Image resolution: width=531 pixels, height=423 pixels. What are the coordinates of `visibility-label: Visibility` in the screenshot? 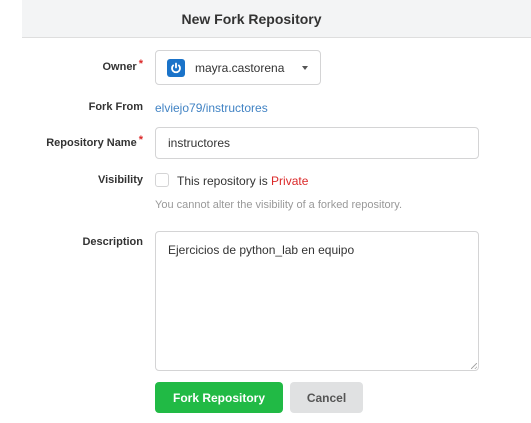 It's located at (120, 180).